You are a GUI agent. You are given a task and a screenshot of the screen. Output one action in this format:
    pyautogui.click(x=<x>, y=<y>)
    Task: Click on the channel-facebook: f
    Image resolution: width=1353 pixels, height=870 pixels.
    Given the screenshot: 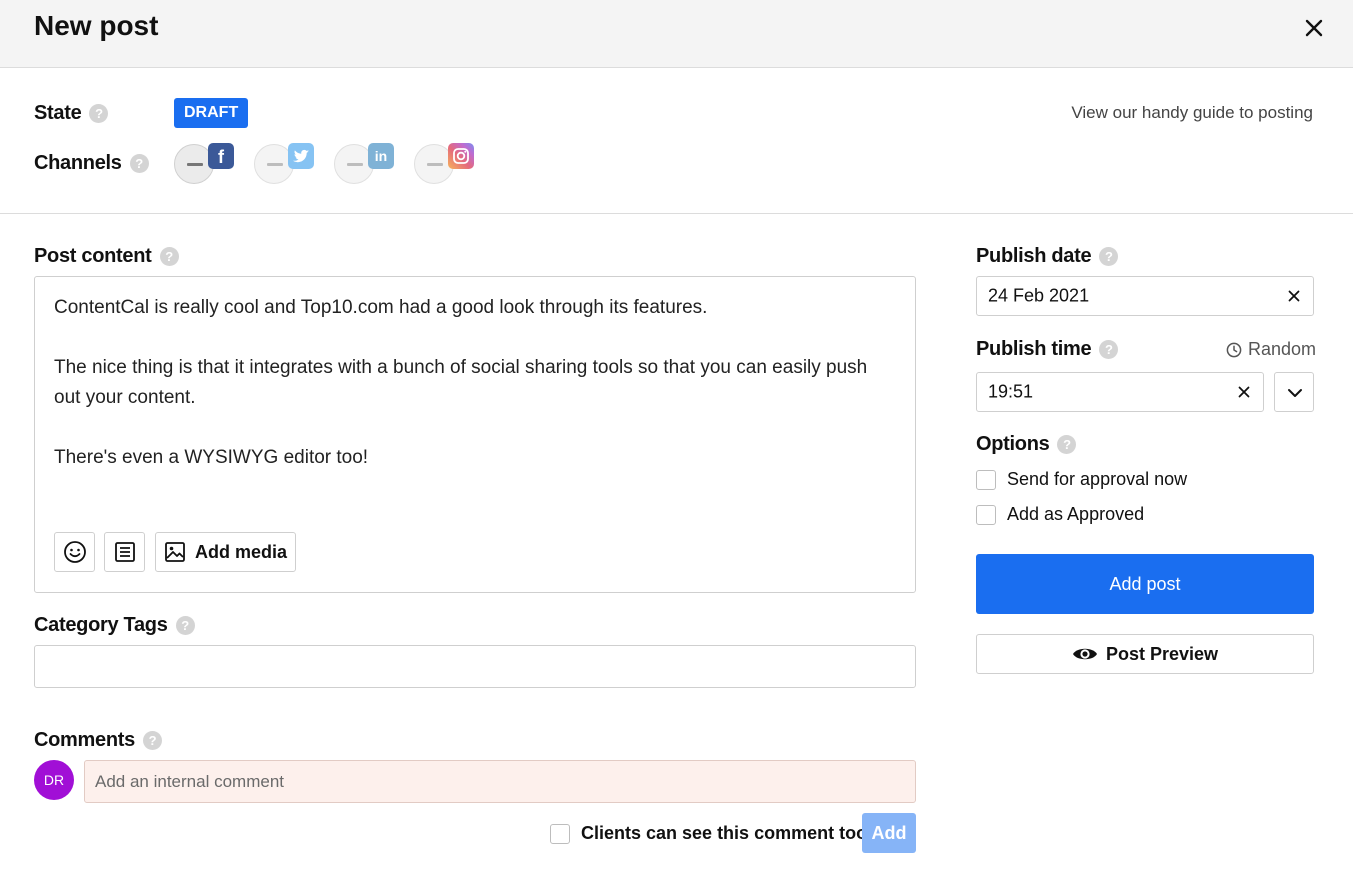 What is the action you would take?
    pyautogui.click(x=205, y=164)
    